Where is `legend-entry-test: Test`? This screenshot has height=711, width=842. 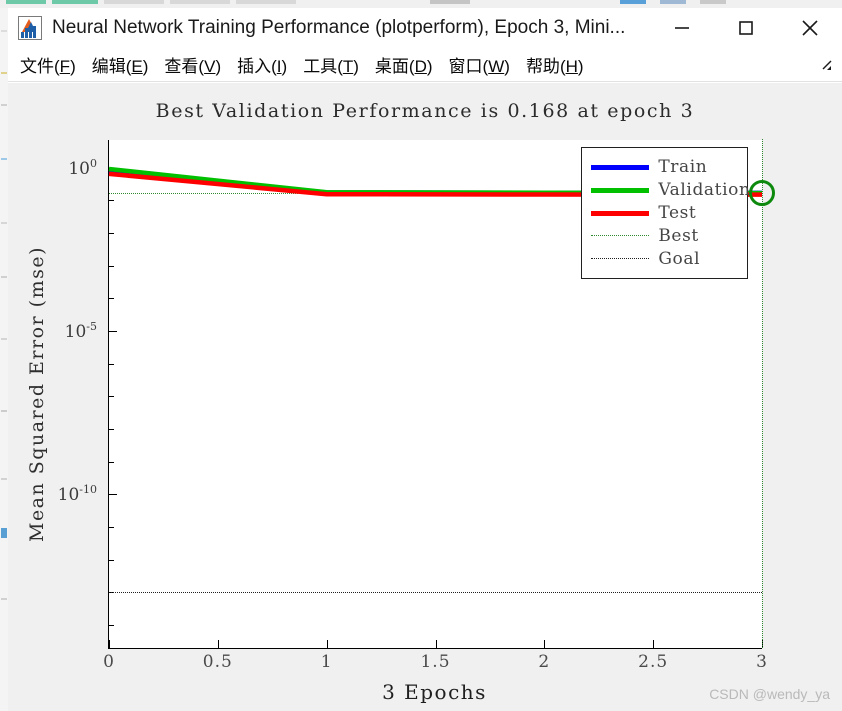 legend-entry-test: Test is located at coordinates (664, 212).